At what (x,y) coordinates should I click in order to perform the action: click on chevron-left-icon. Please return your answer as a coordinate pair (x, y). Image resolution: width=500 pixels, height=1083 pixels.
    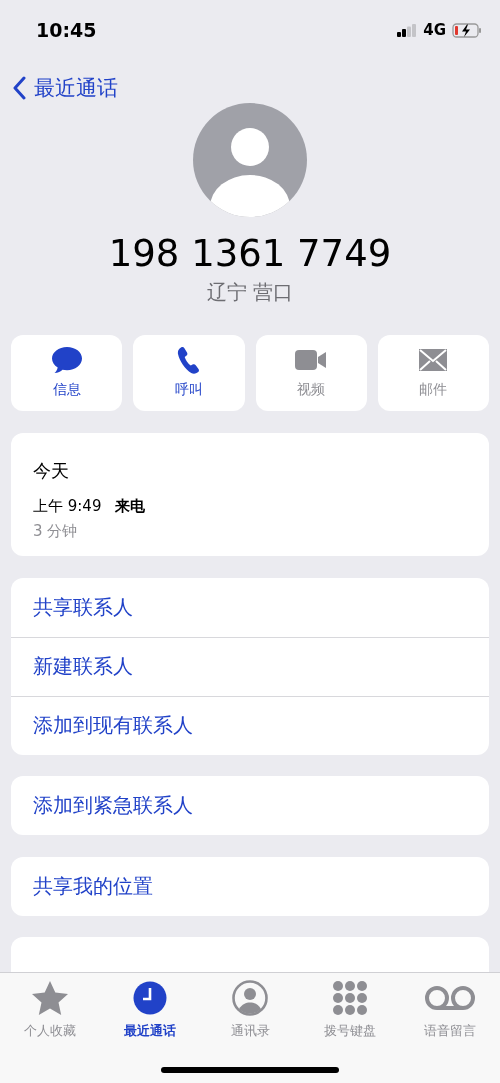
    Looking at the image, I should click on (19, 88).